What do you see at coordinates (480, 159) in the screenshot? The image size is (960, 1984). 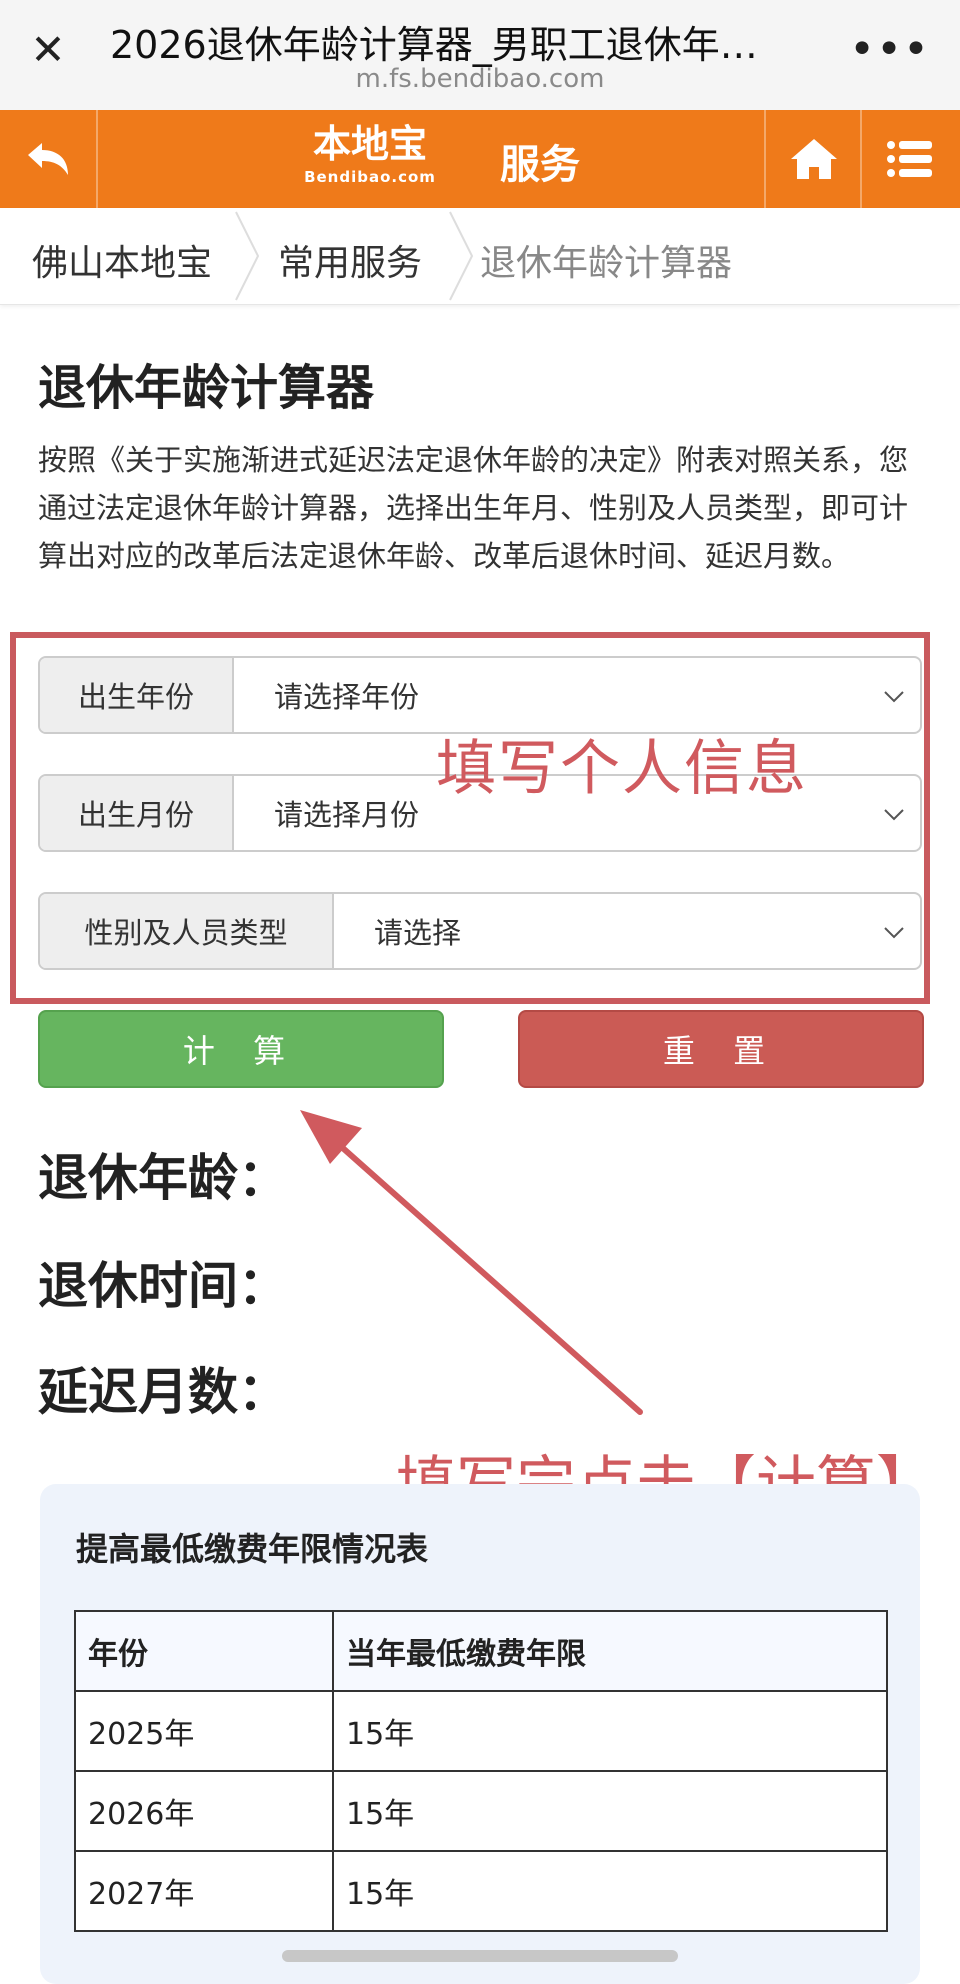 I see `app-header: 本地宝 Bendibao.com 服务` at bounding box center [480, 159].